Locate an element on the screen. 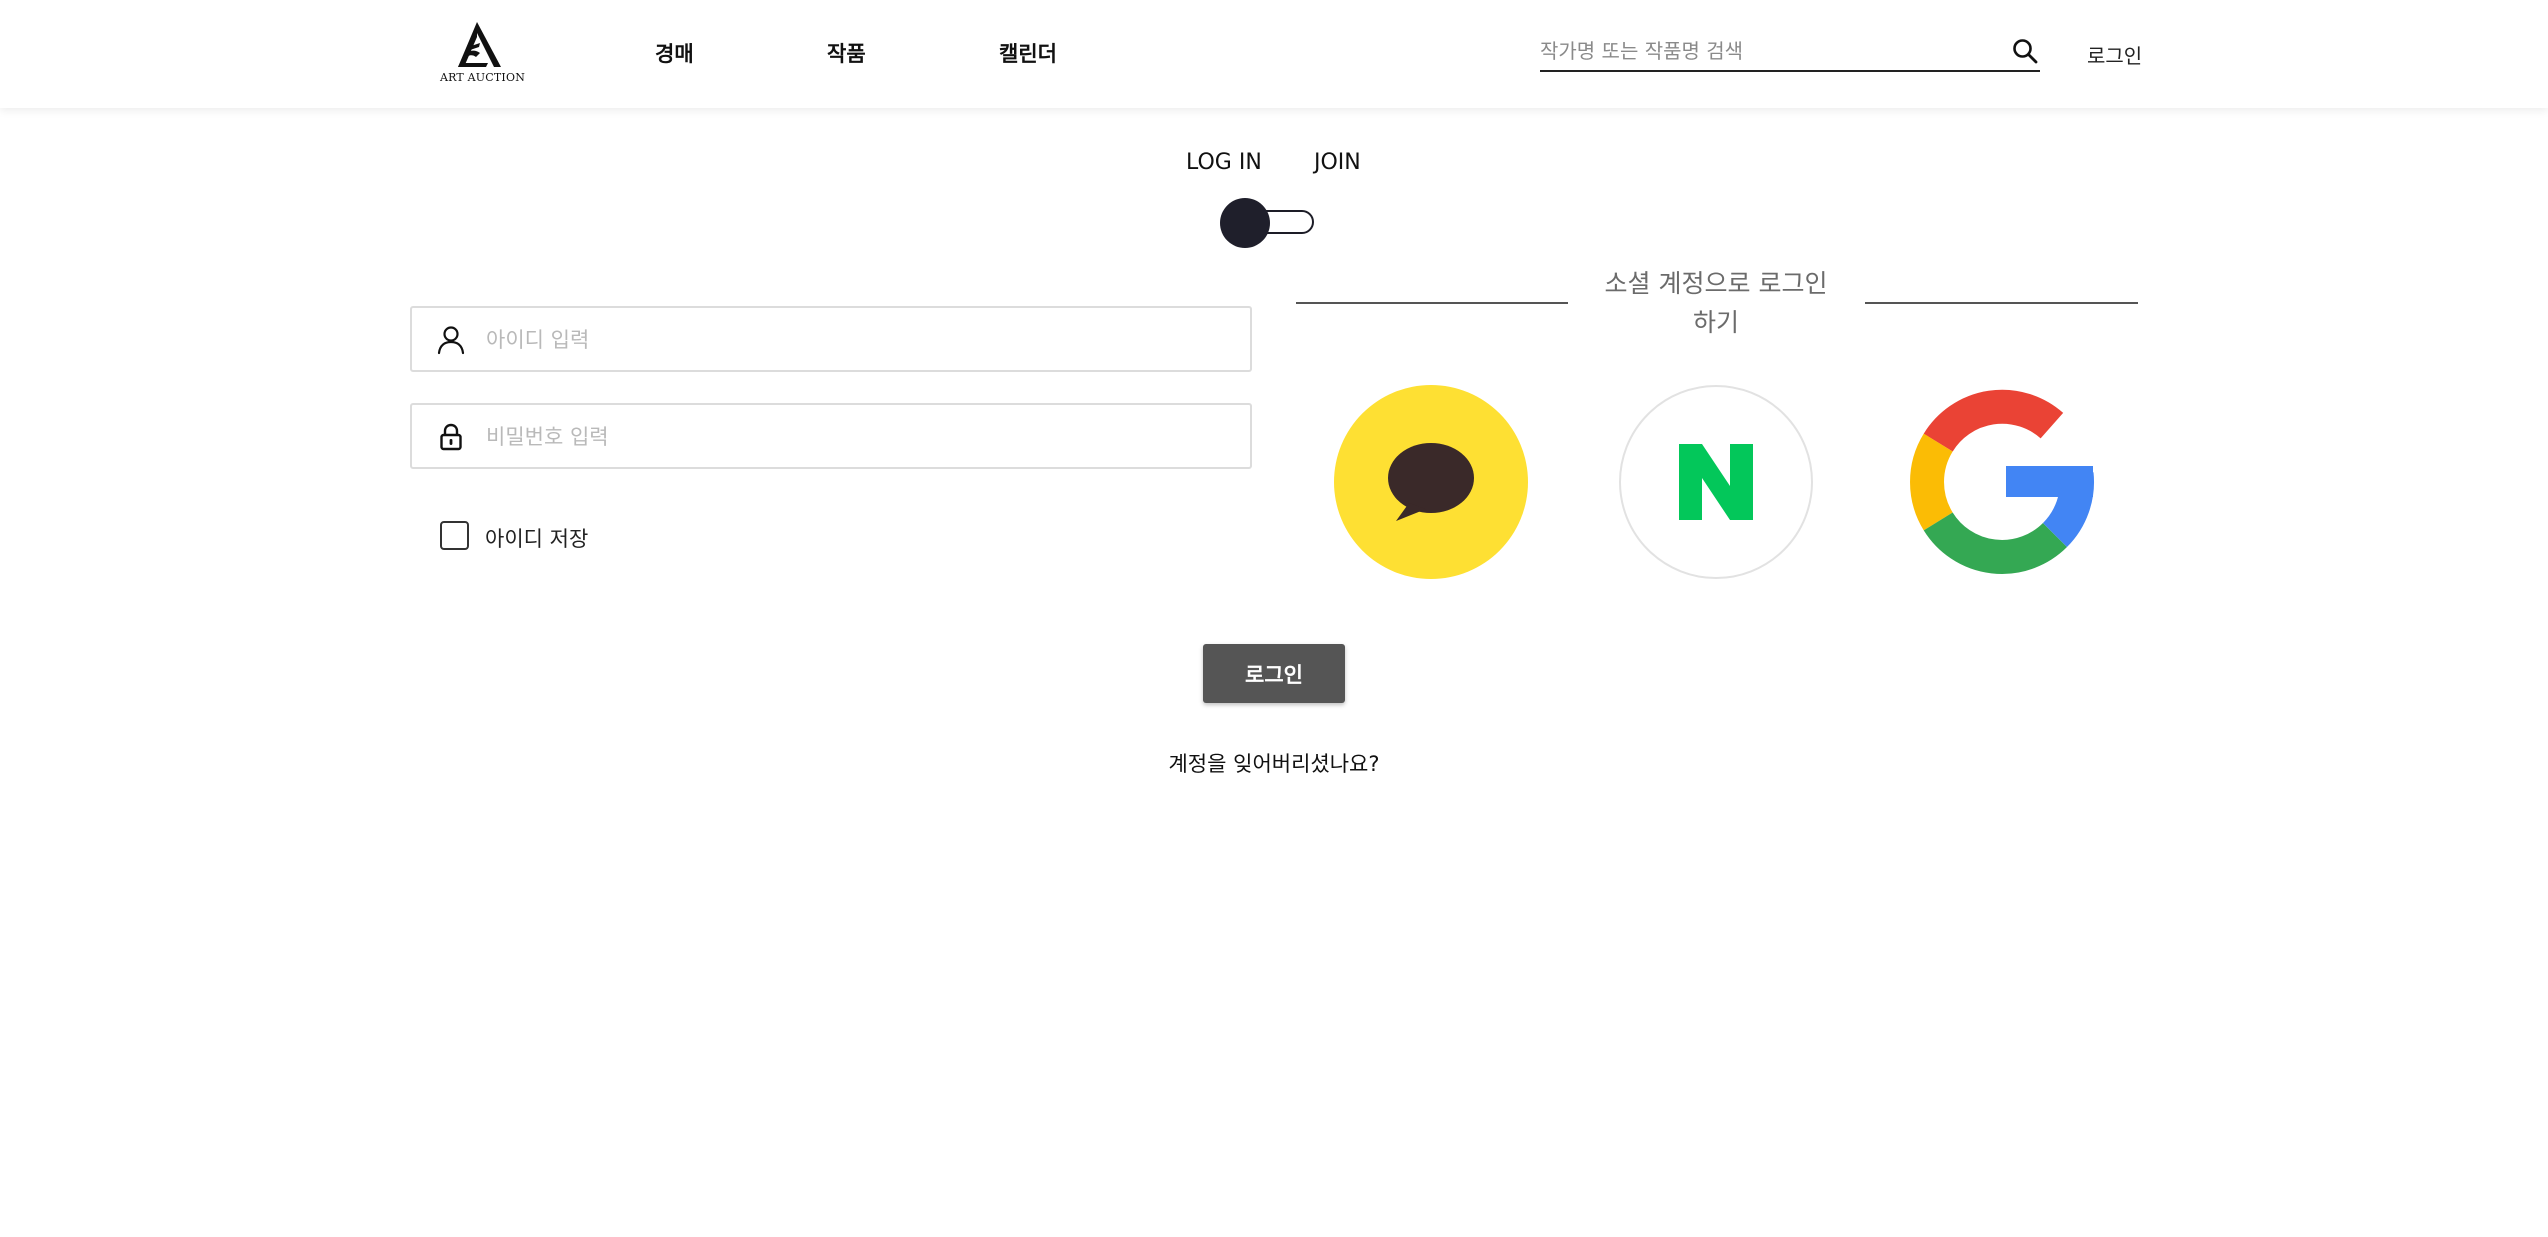 Image resolution: width=2548 pixels, height=1237 pixels. nav-auction: 경매 is located at coordinates (674, 53).